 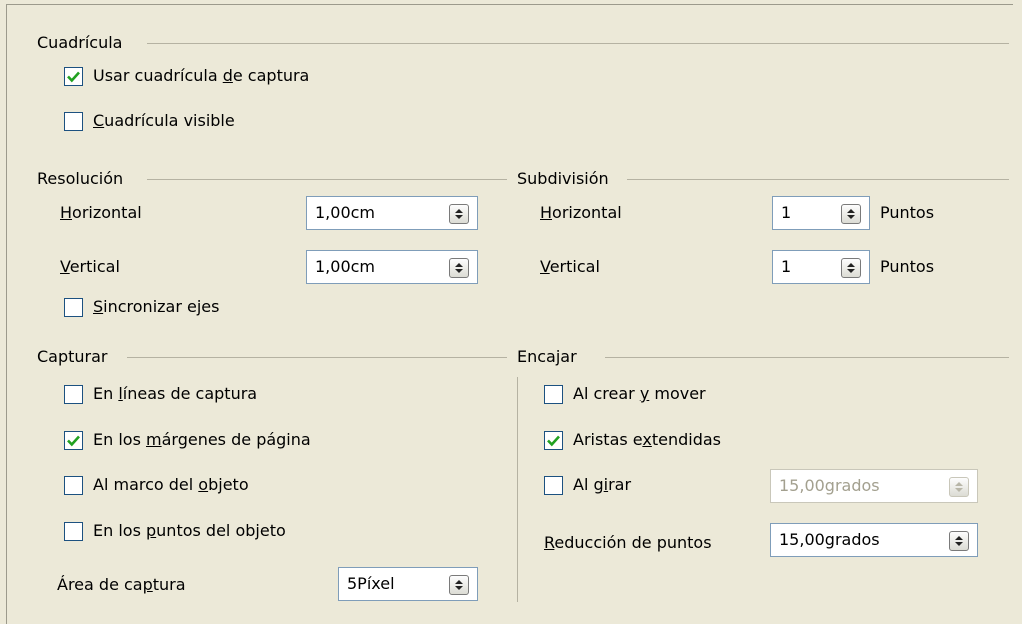 I want to click on sync-axes-label: Sincronizar ejes, so click(x=156, y=306).